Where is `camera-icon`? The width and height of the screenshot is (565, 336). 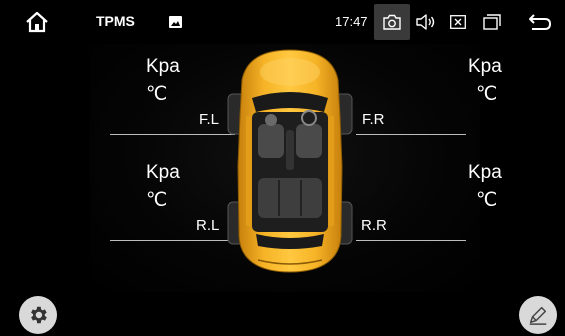
camera-icon is located at coordinates (392, 22).